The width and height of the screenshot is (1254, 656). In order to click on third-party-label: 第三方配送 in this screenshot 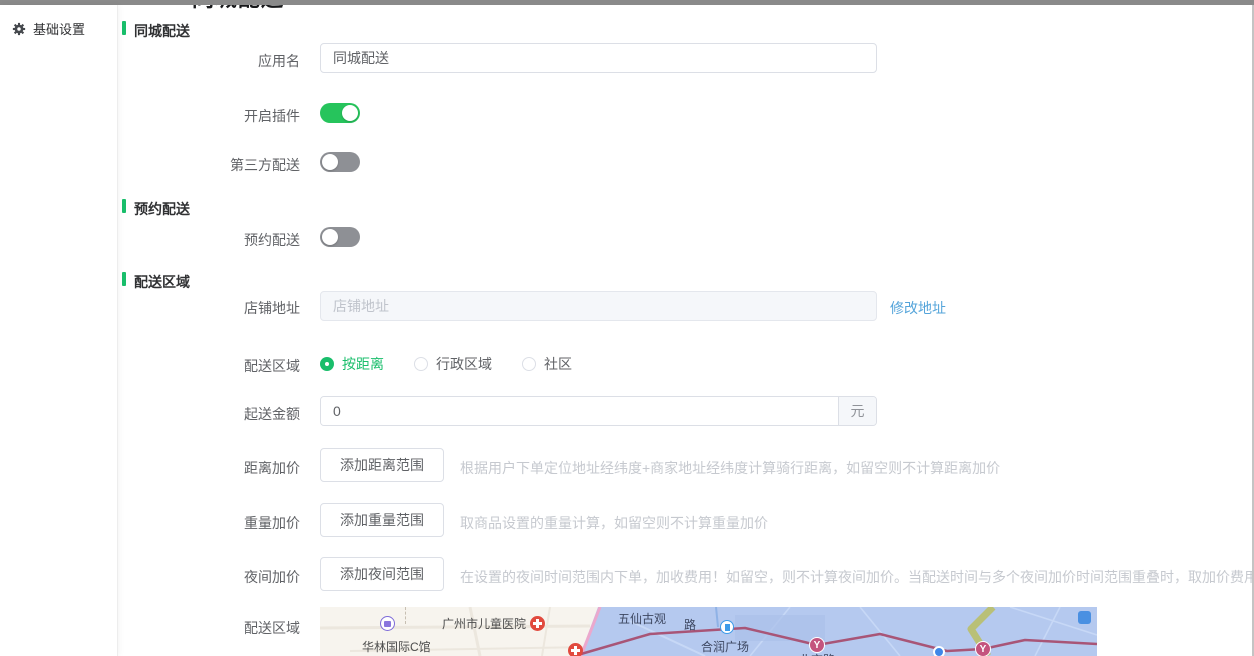, I will do `click(265, 165)`.